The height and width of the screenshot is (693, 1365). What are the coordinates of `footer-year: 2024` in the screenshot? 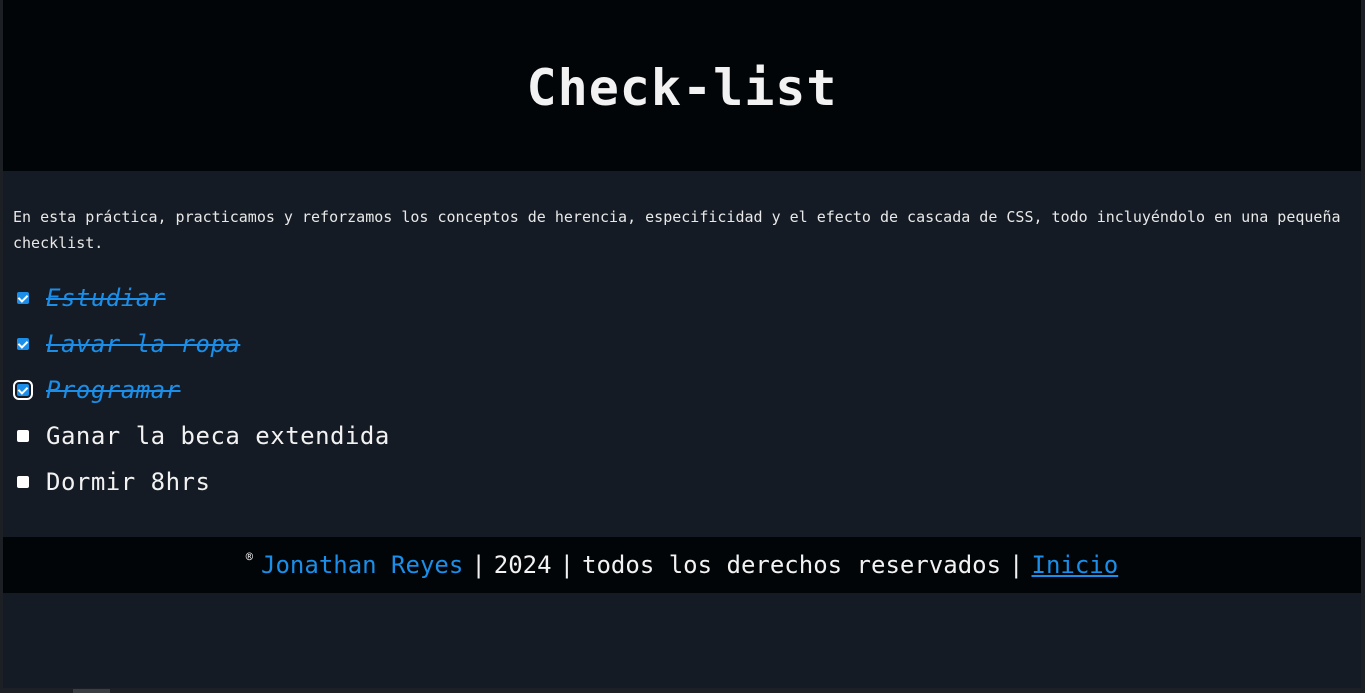 It's located at (522, 565).